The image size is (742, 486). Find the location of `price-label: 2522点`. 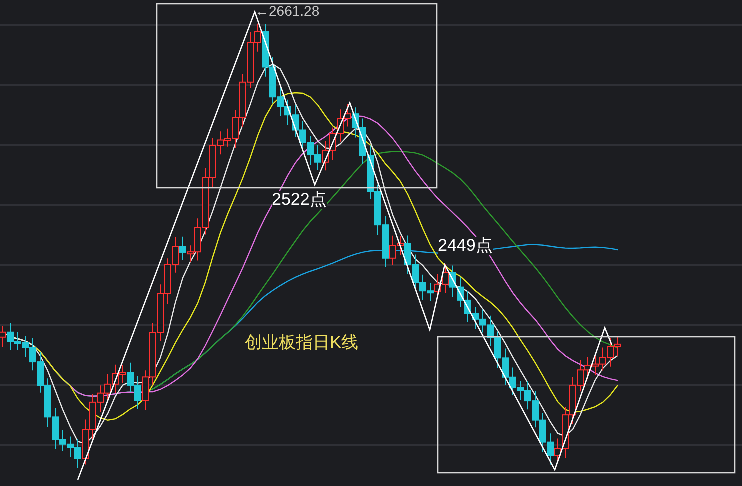

price-label: 2522点 is located at coordinates (299, 200).